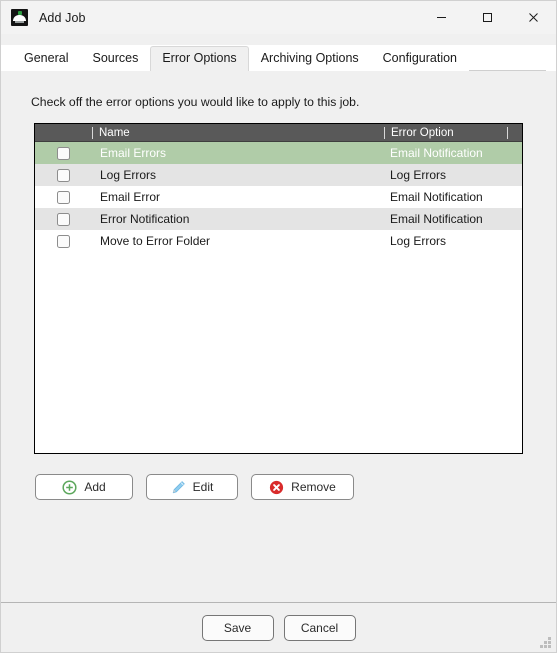  Describe the element at coordinates (278, 627) in the screenshot. I see `dialog-footer: Save Cancel` at that location.